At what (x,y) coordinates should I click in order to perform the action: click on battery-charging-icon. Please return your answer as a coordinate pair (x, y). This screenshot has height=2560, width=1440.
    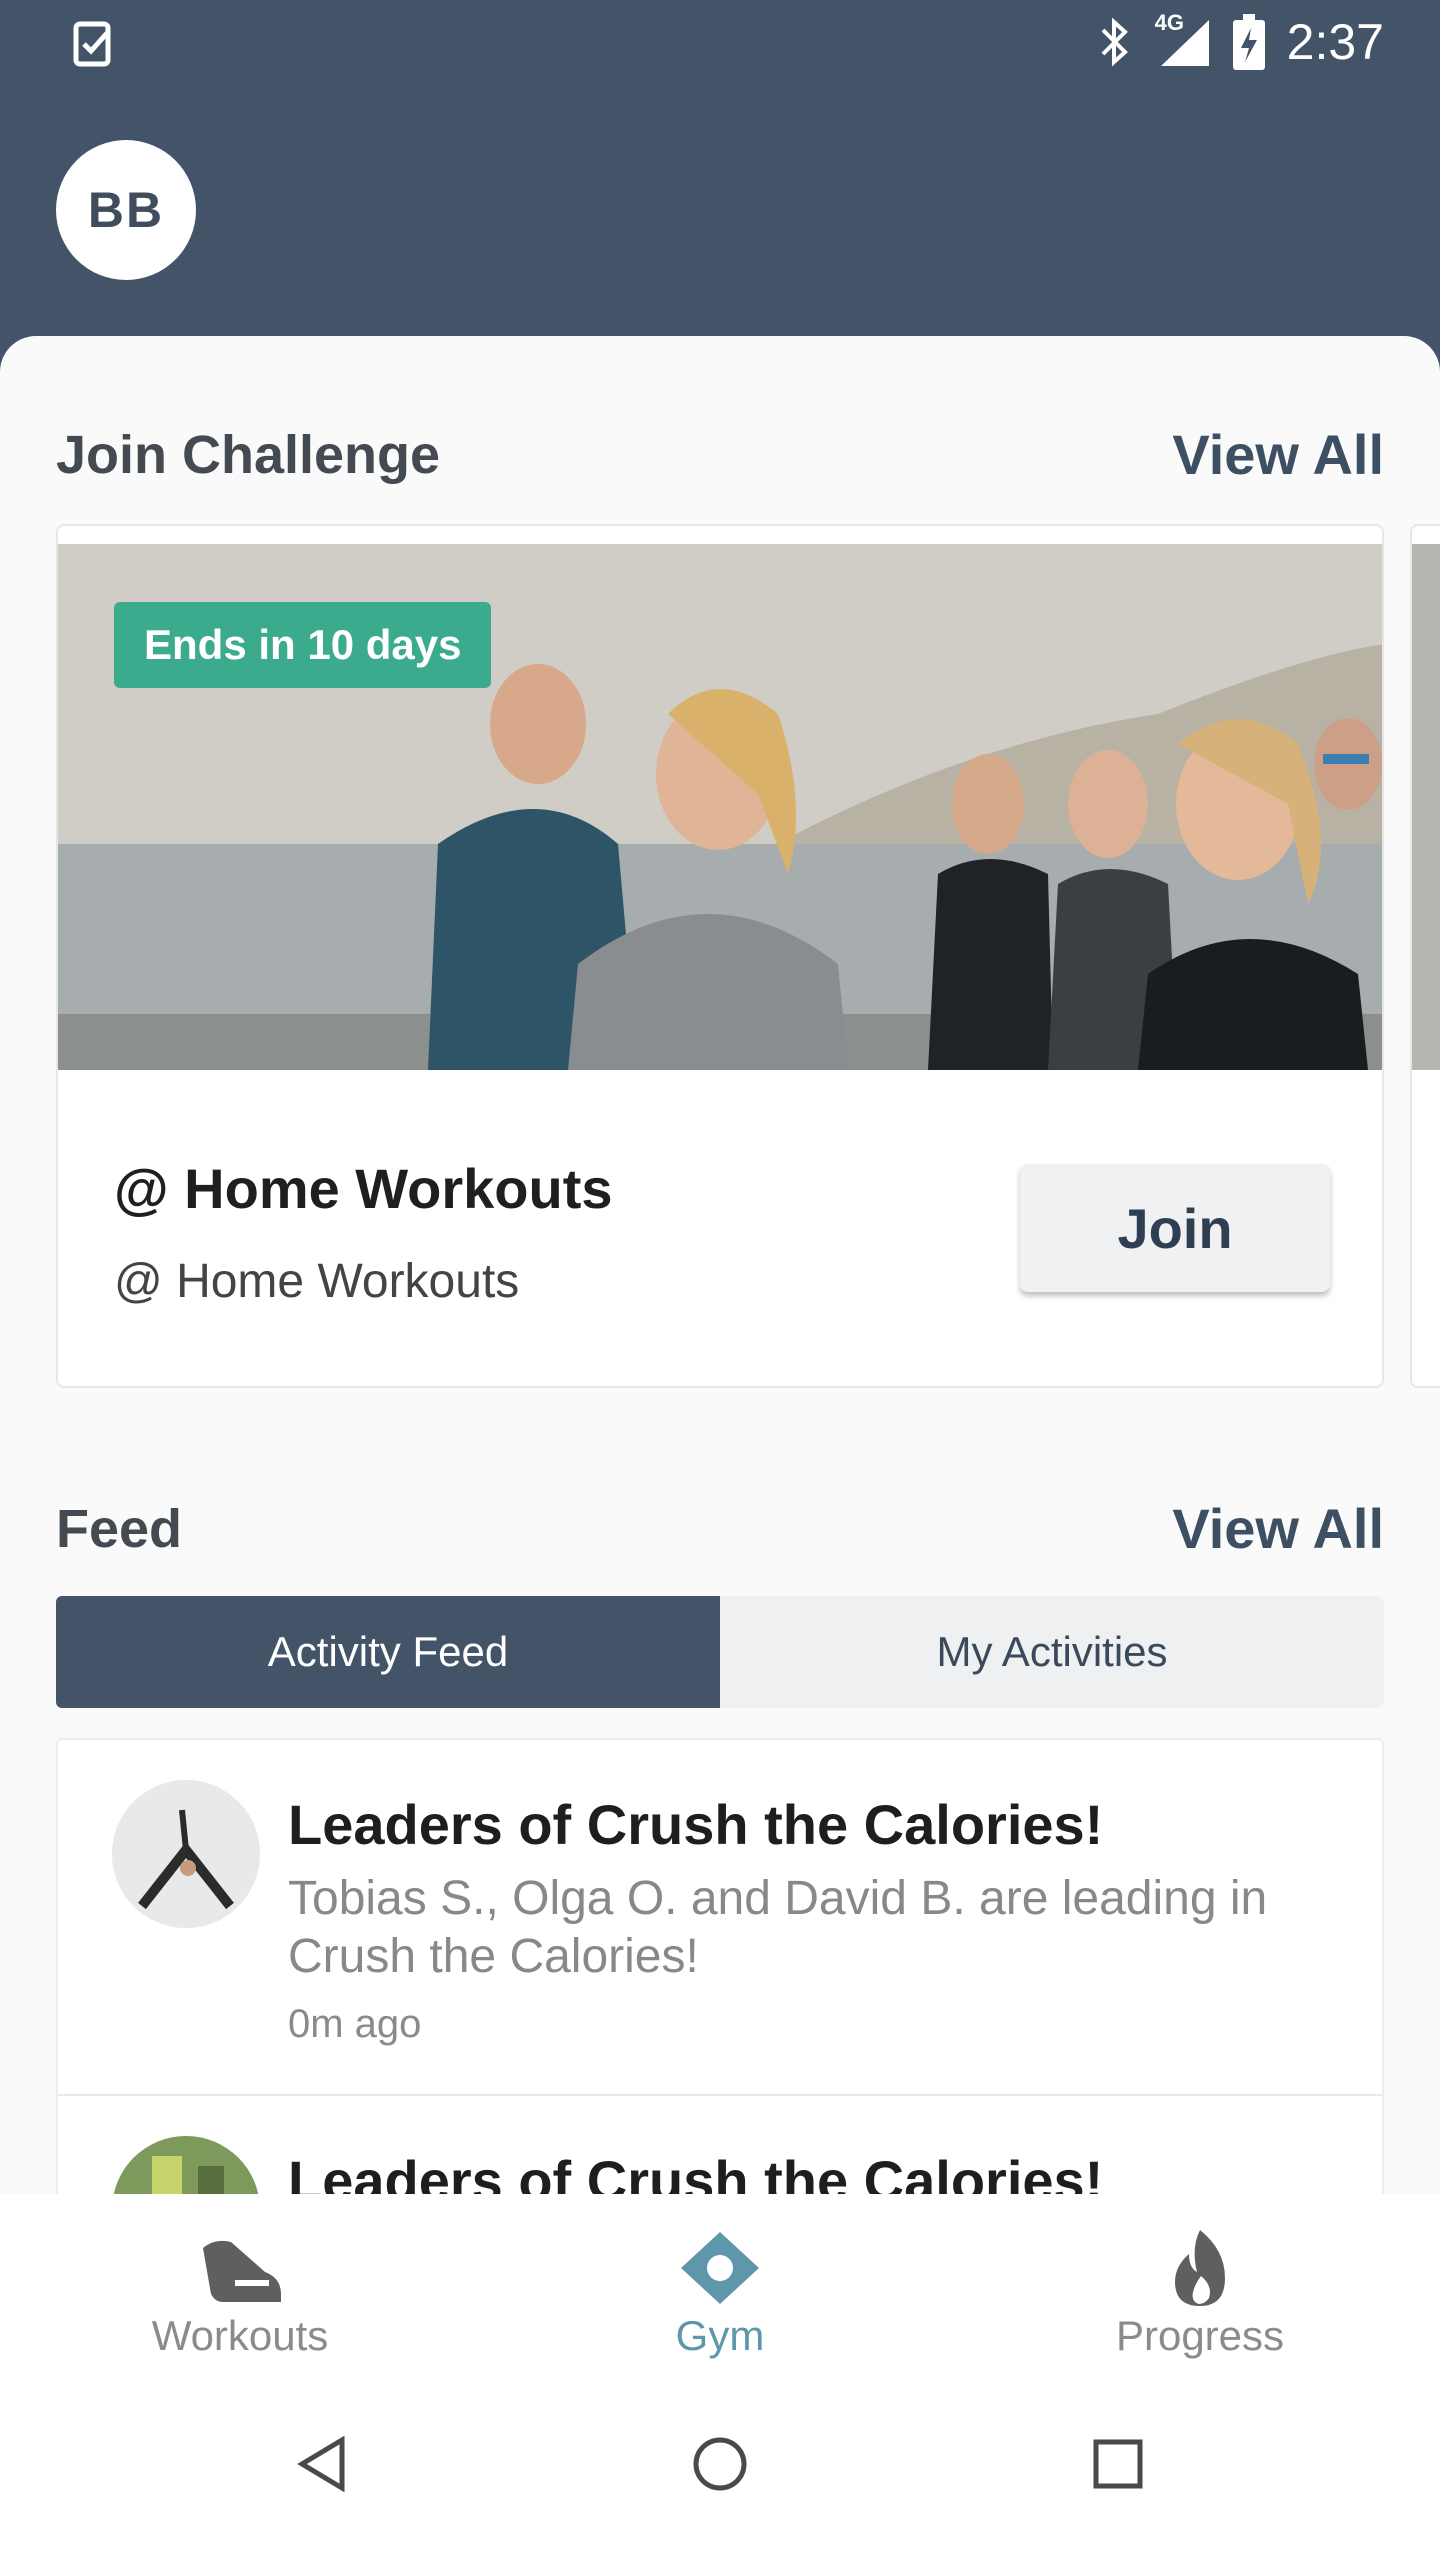
    Looking at the image, I should click on (1248, 42).